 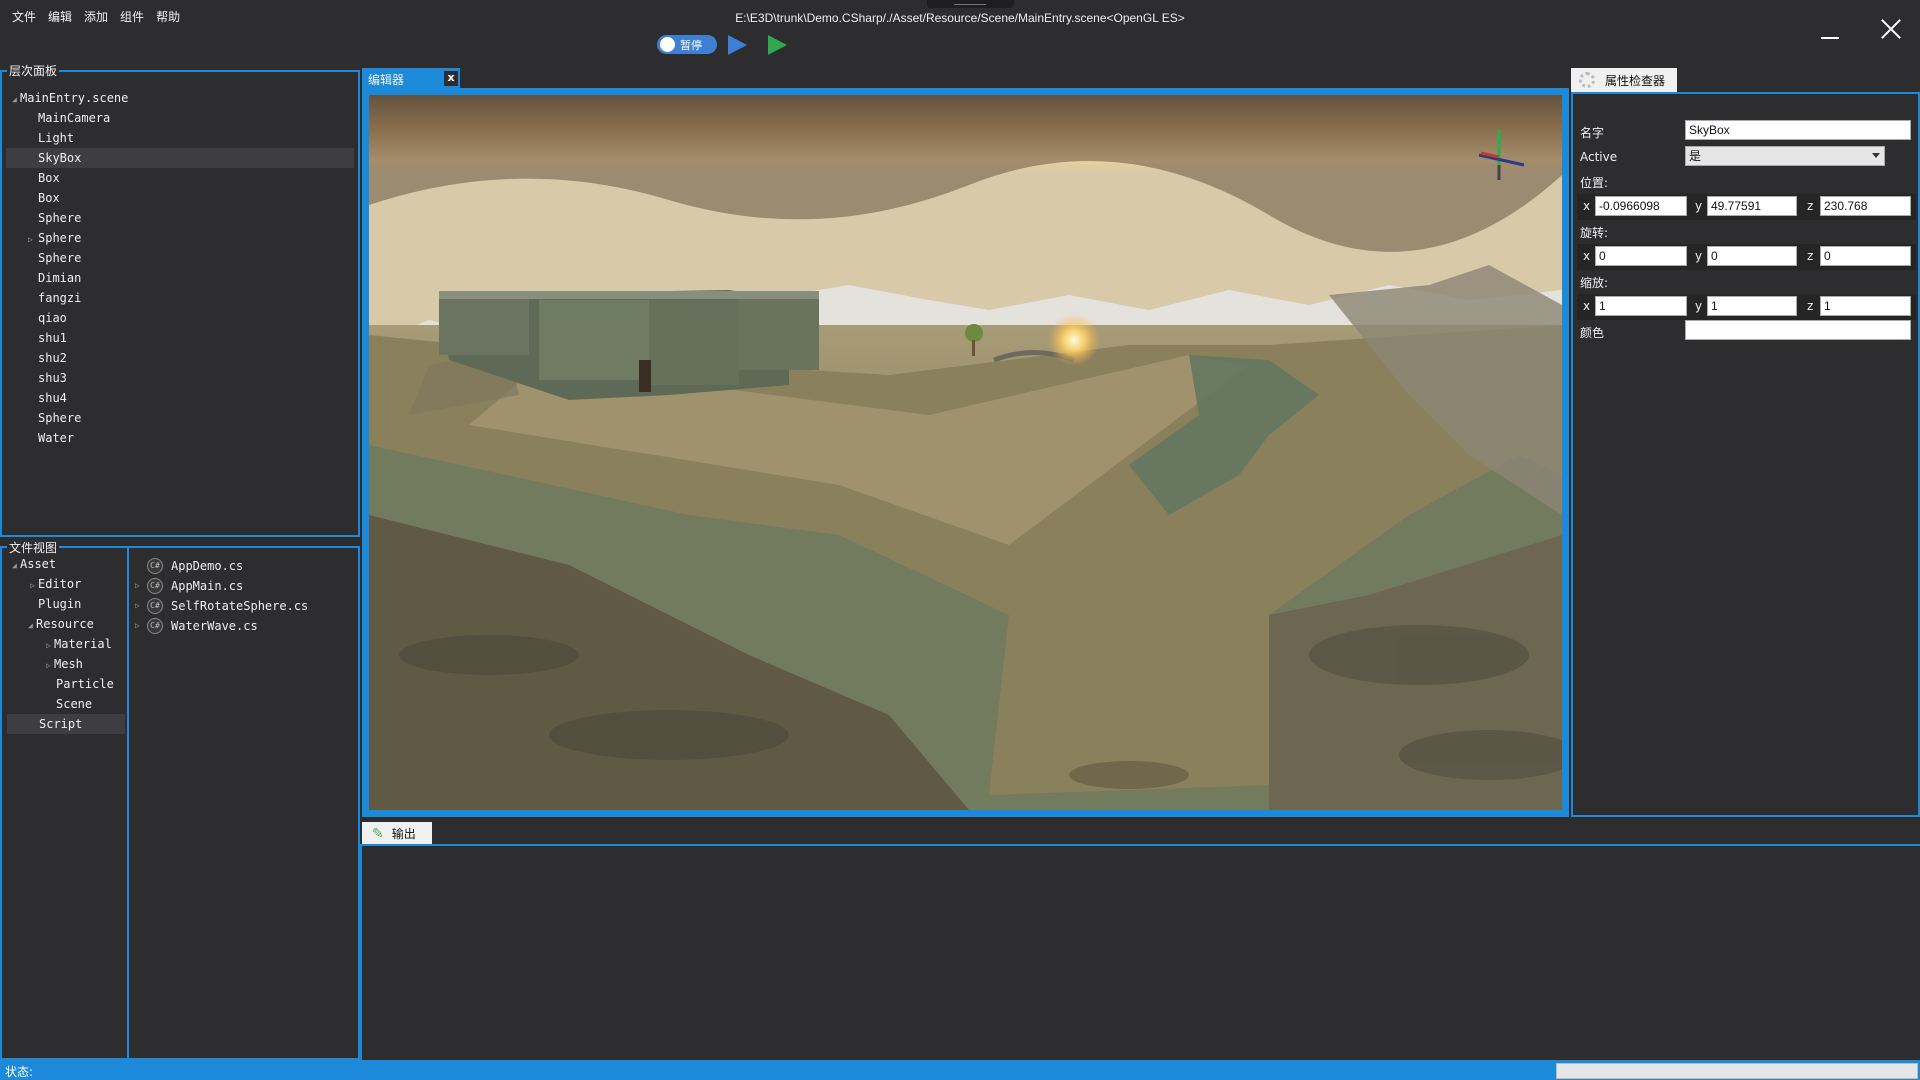 I want to click on file-item: ▷ C# AppMain.cs, so click(x=221, y=586).